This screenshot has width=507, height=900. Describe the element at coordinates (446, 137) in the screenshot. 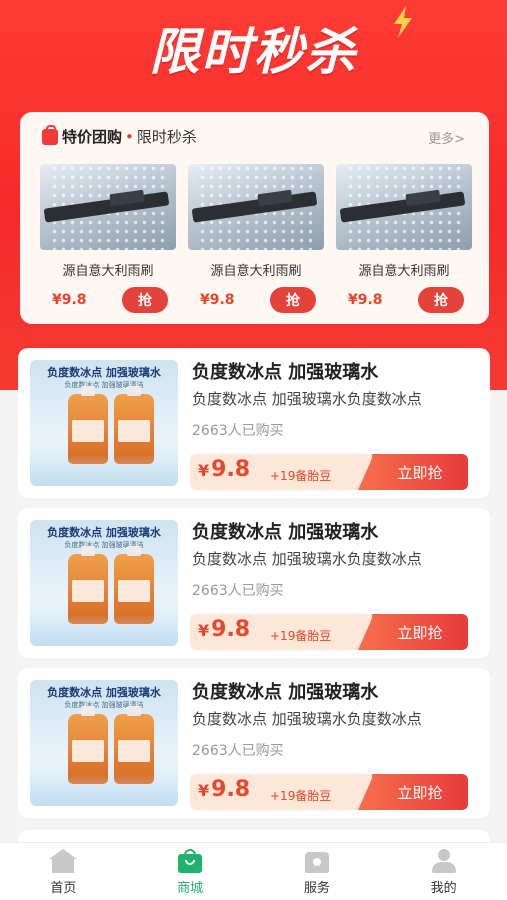

I see `more-link: 更多>` at that location.